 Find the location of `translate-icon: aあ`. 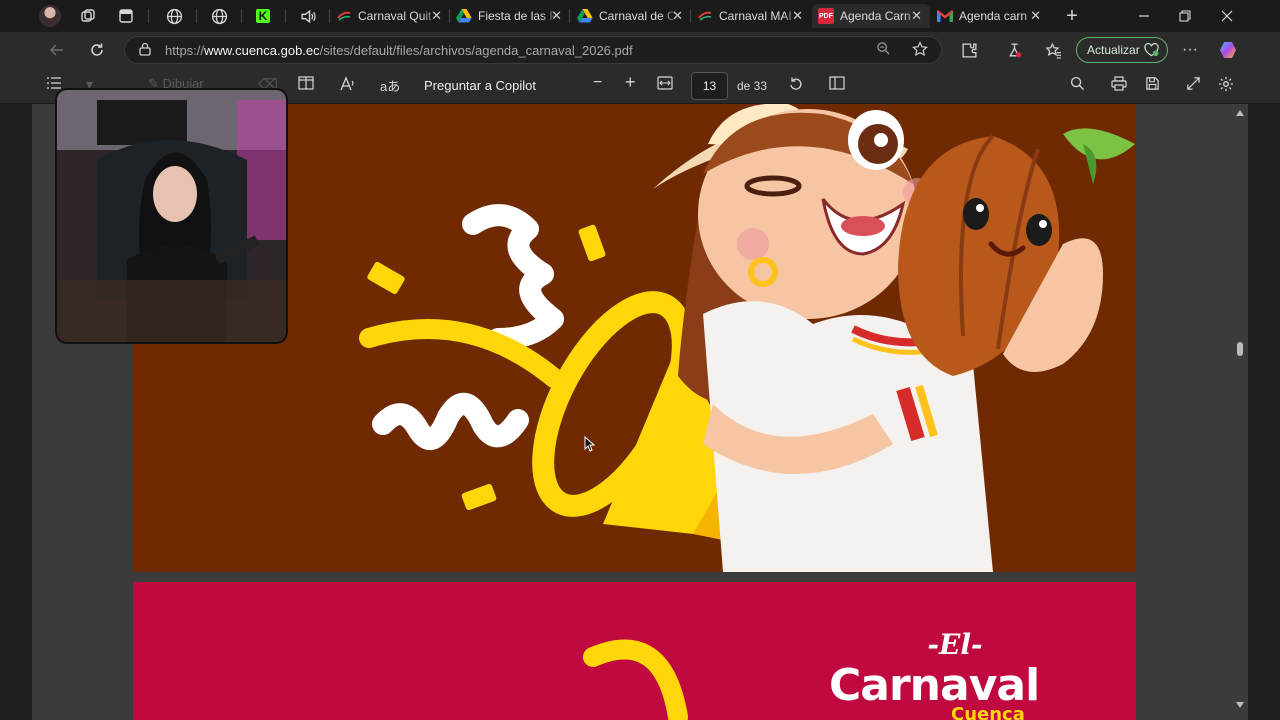

translate-icon: aあ is located at coordinates (390, 85).